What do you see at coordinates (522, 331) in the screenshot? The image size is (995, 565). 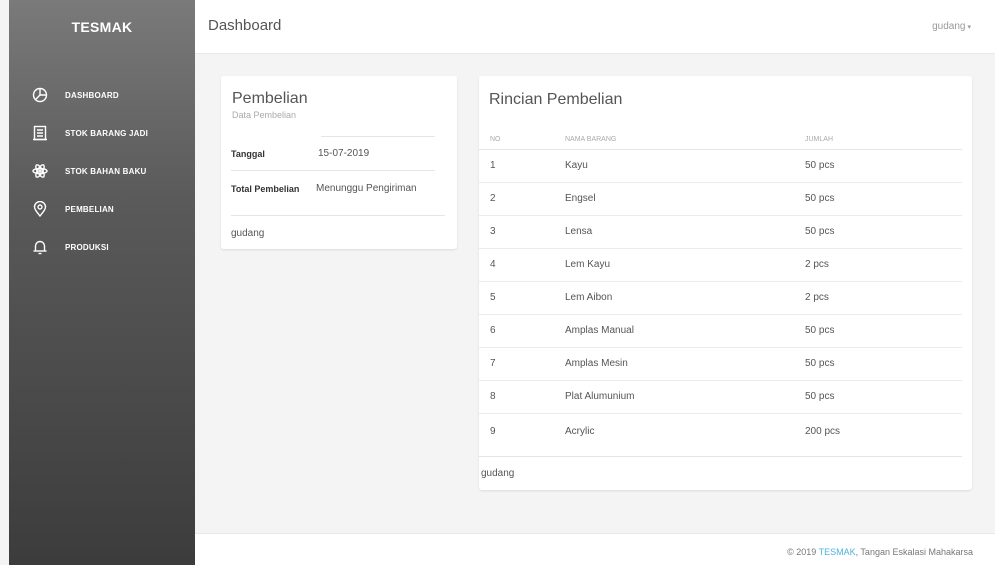 I see `cell-no: 6` at bounding box center [522, 331].